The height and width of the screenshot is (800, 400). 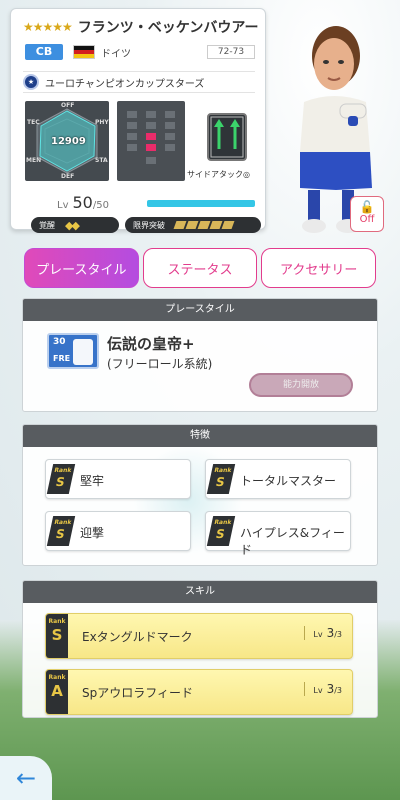 What do you see at coordinates (26, 778) in the screenshot?
I see `back-arrow-button: ←` at bounding box center [26, 778].